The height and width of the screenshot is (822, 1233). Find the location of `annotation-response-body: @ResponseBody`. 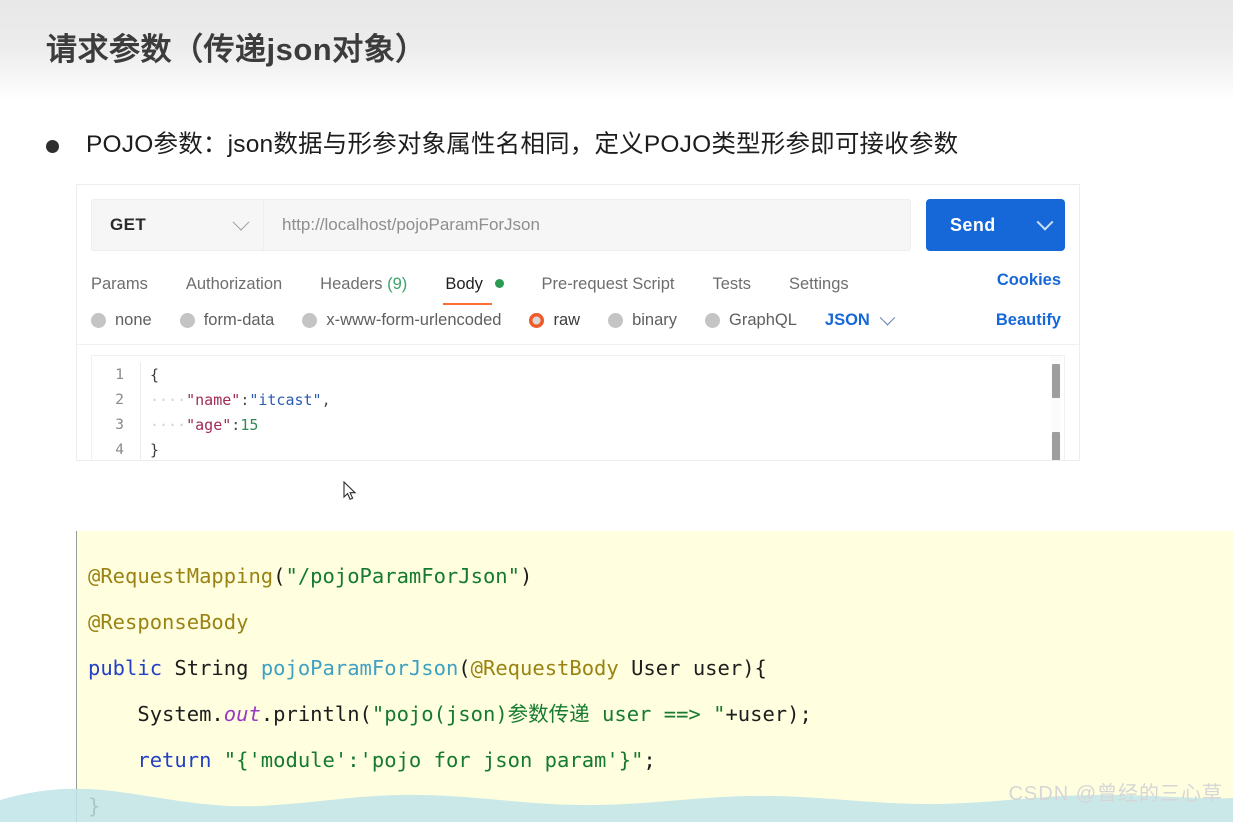

annotation-response-body: @ResponseBody is located at coordinates (168, 622).